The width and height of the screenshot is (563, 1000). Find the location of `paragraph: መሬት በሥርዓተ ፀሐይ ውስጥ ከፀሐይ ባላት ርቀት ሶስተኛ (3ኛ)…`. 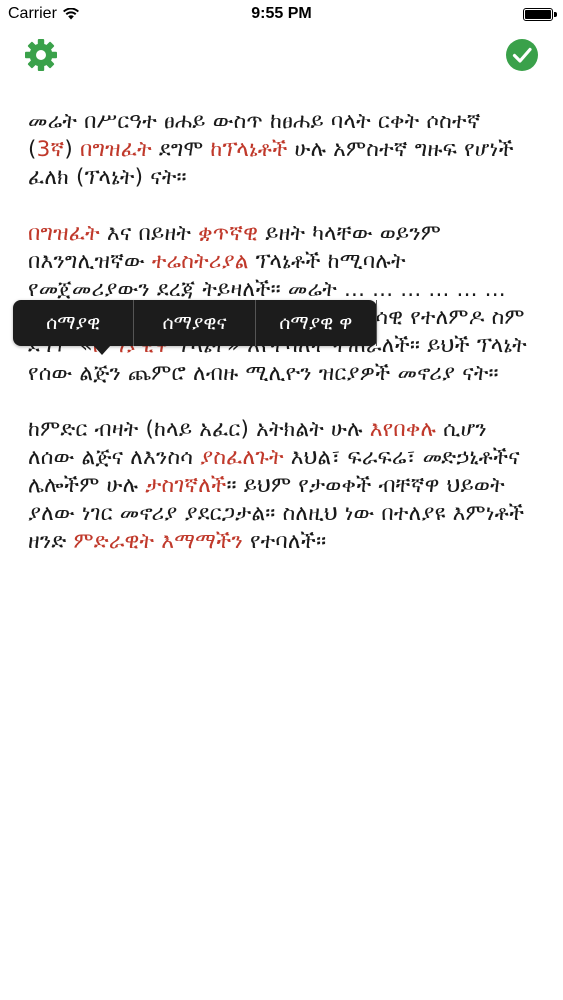

paragraph: መሬት በሥርዓተ ፀሐይ ውስጥ ከፀሐይ ባላት ርቀት ሶስተኛ (3ኛ)… is located at coordinates (278, 150).